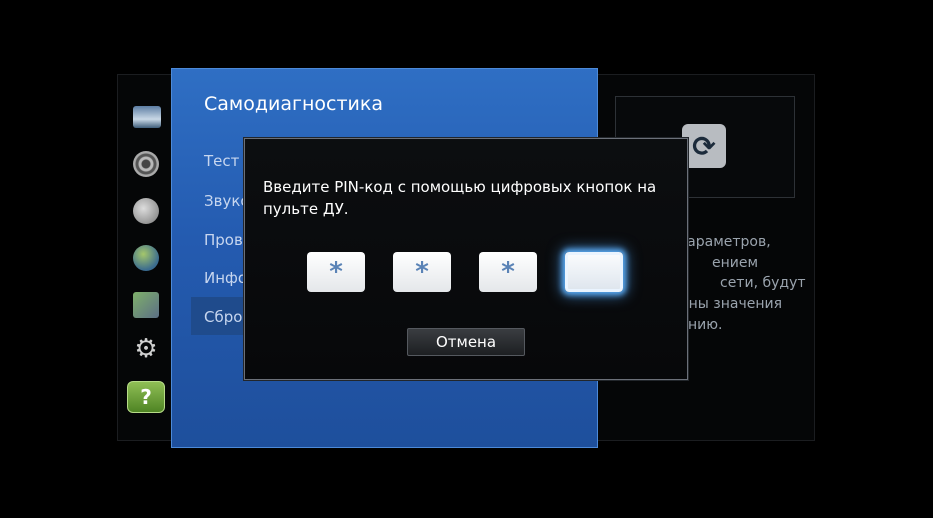 The height and width of the screenshot is (518, 933). Describe the element at coordinates (763, 283) in the screenshot. I see `description-line: сети, будут` at that location.